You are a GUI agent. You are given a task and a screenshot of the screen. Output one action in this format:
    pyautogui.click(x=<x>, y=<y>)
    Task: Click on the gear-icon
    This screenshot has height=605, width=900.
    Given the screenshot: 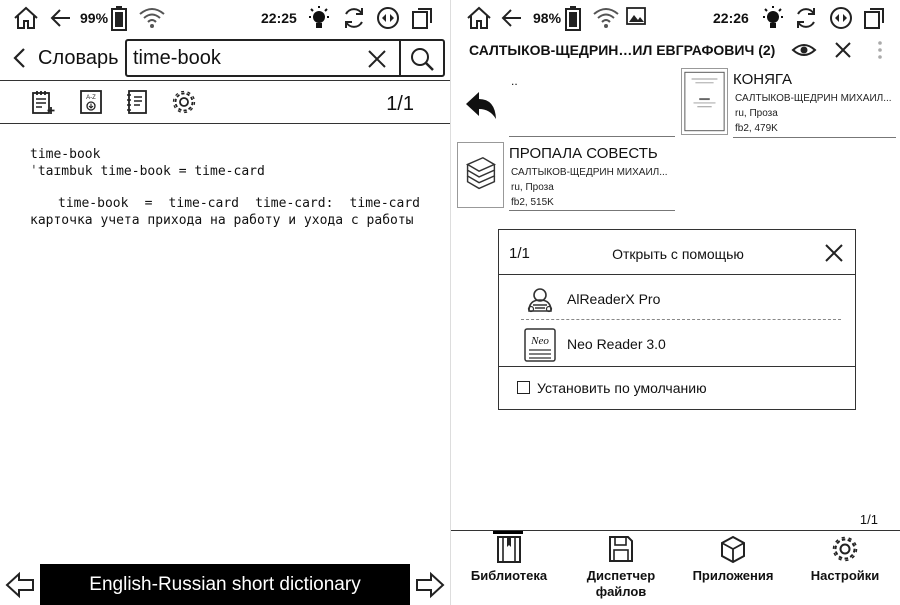 What is the action you would take?
    pyautogui.click(x=845, y=549)
    